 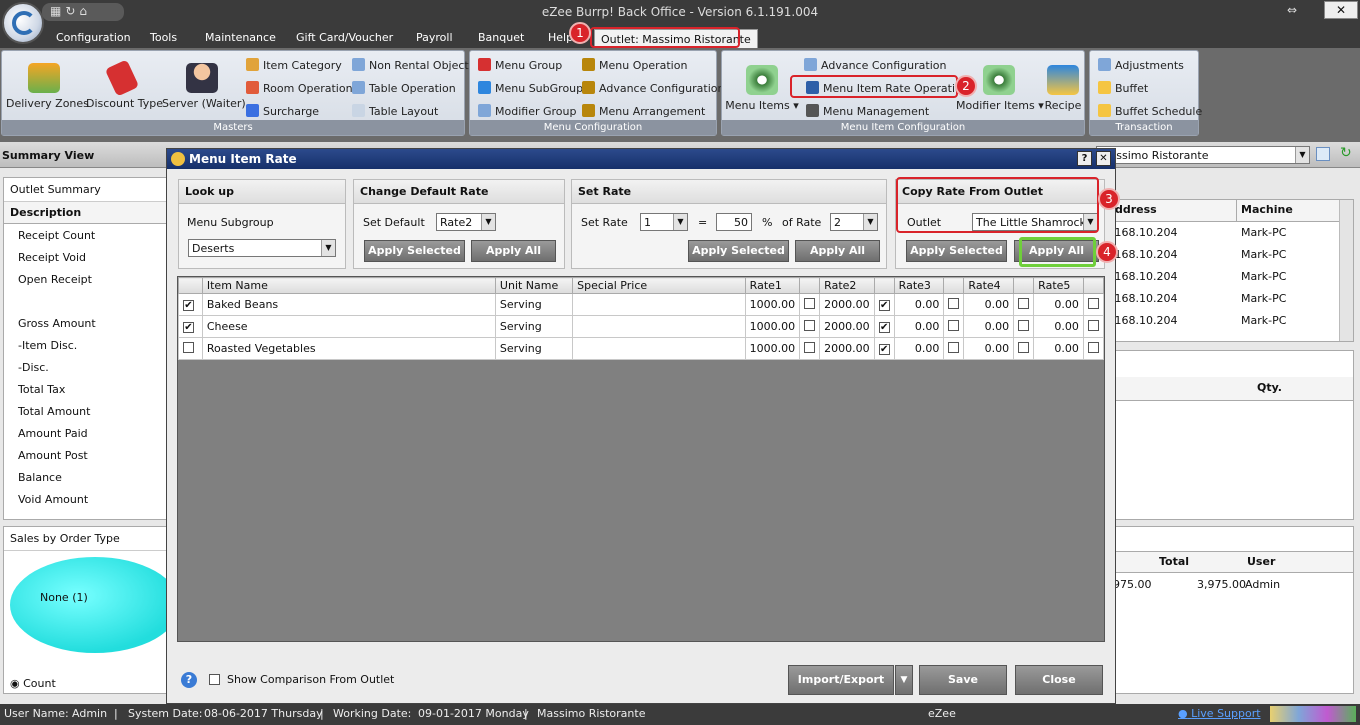 What do you see at coordinates (867, 111) in the screenshot?
I see `menu-management-button: Menu Management` at bounding box center [867, 111].